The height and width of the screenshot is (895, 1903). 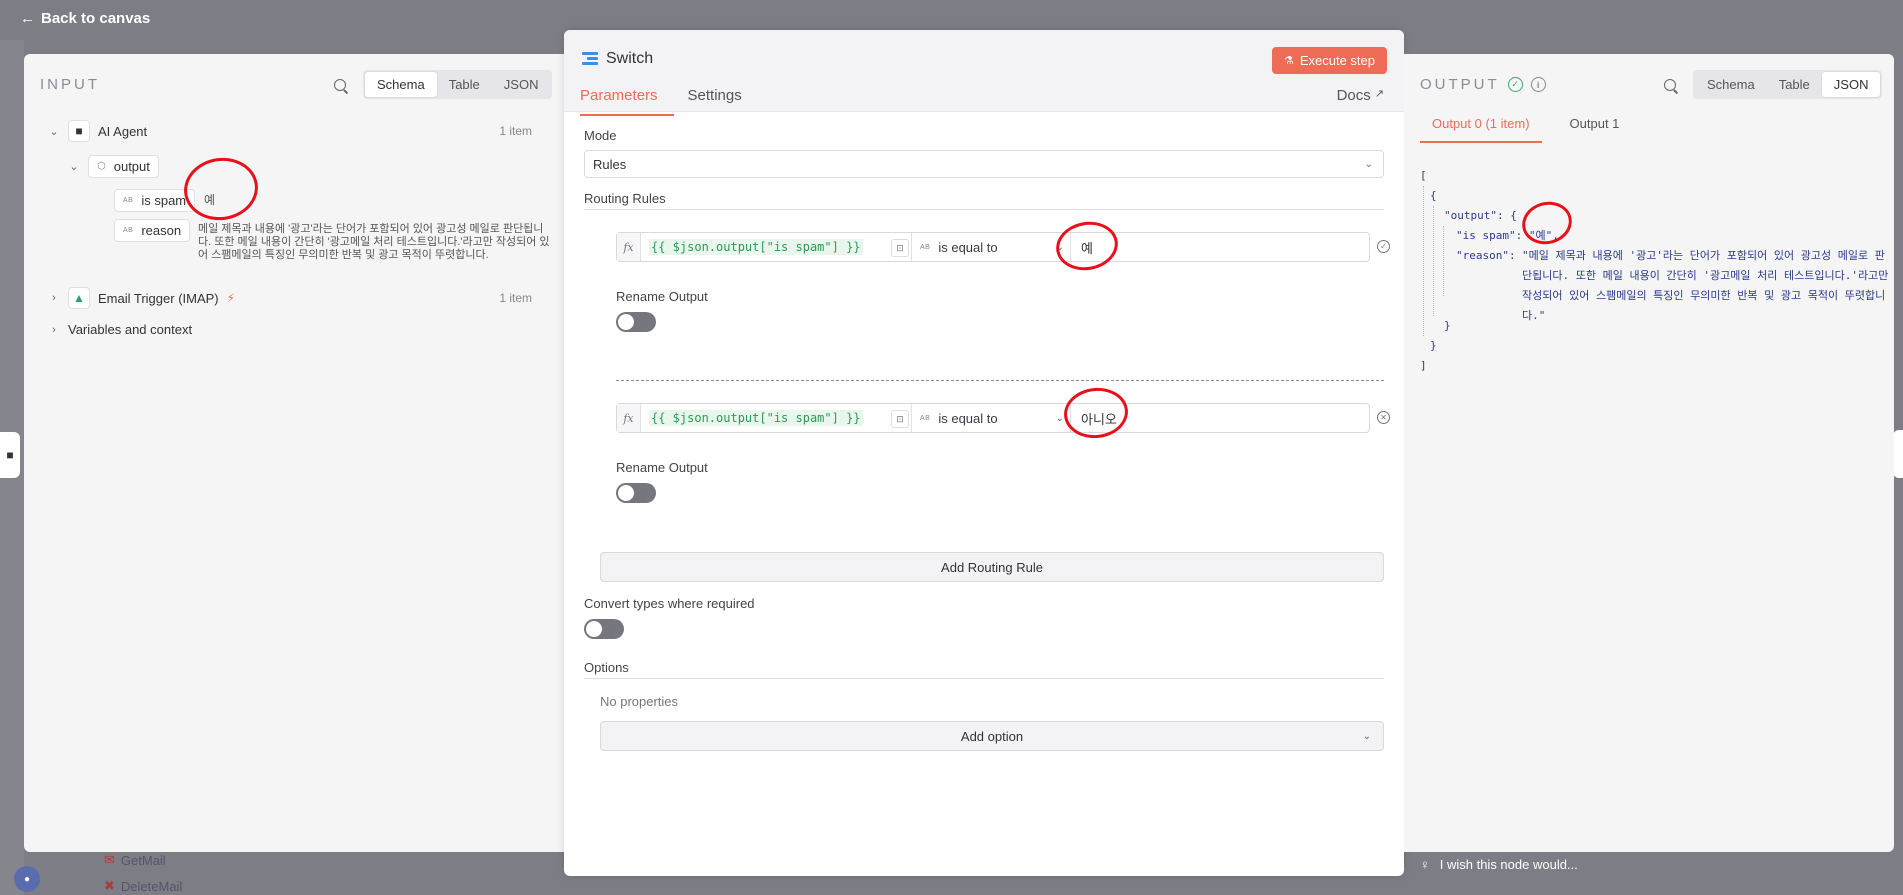 What do you see at coordinates (401, 84) in the screenshot?
I see `input-tab-schema: Schema` at bounding box center [401, 84].